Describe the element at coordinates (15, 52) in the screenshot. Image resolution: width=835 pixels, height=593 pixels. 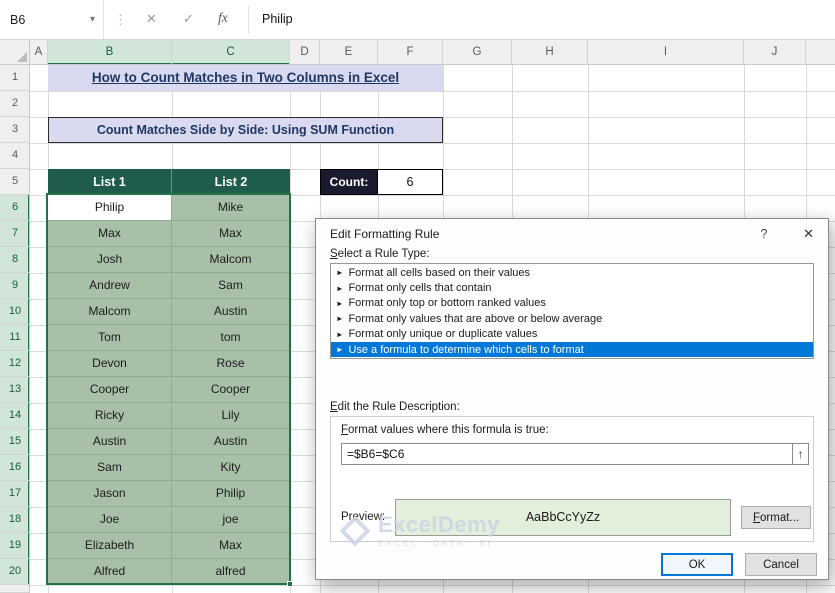
I see `select-all-button` at that location.